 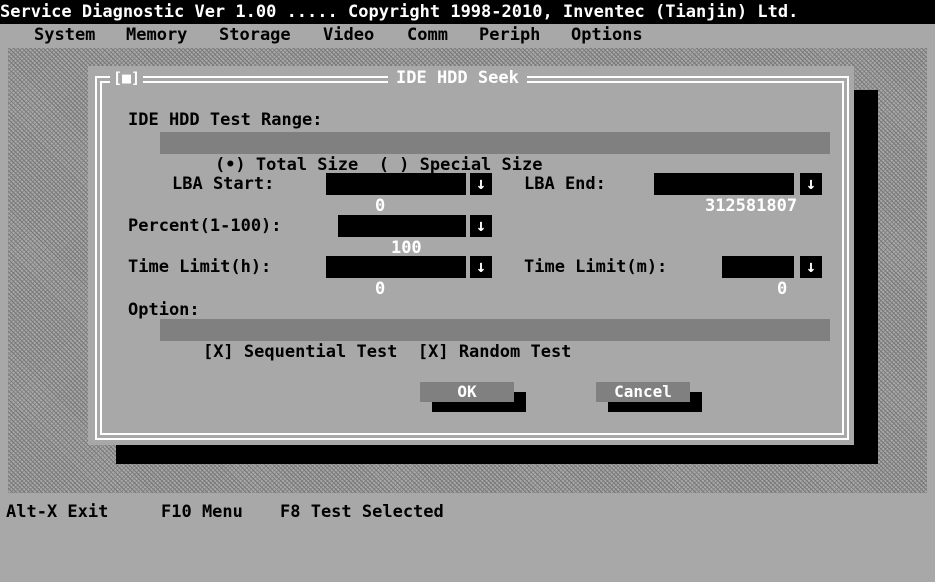 I want to click on lba-start-down-arrow-icon: ↓, so click(x=481, y=184).